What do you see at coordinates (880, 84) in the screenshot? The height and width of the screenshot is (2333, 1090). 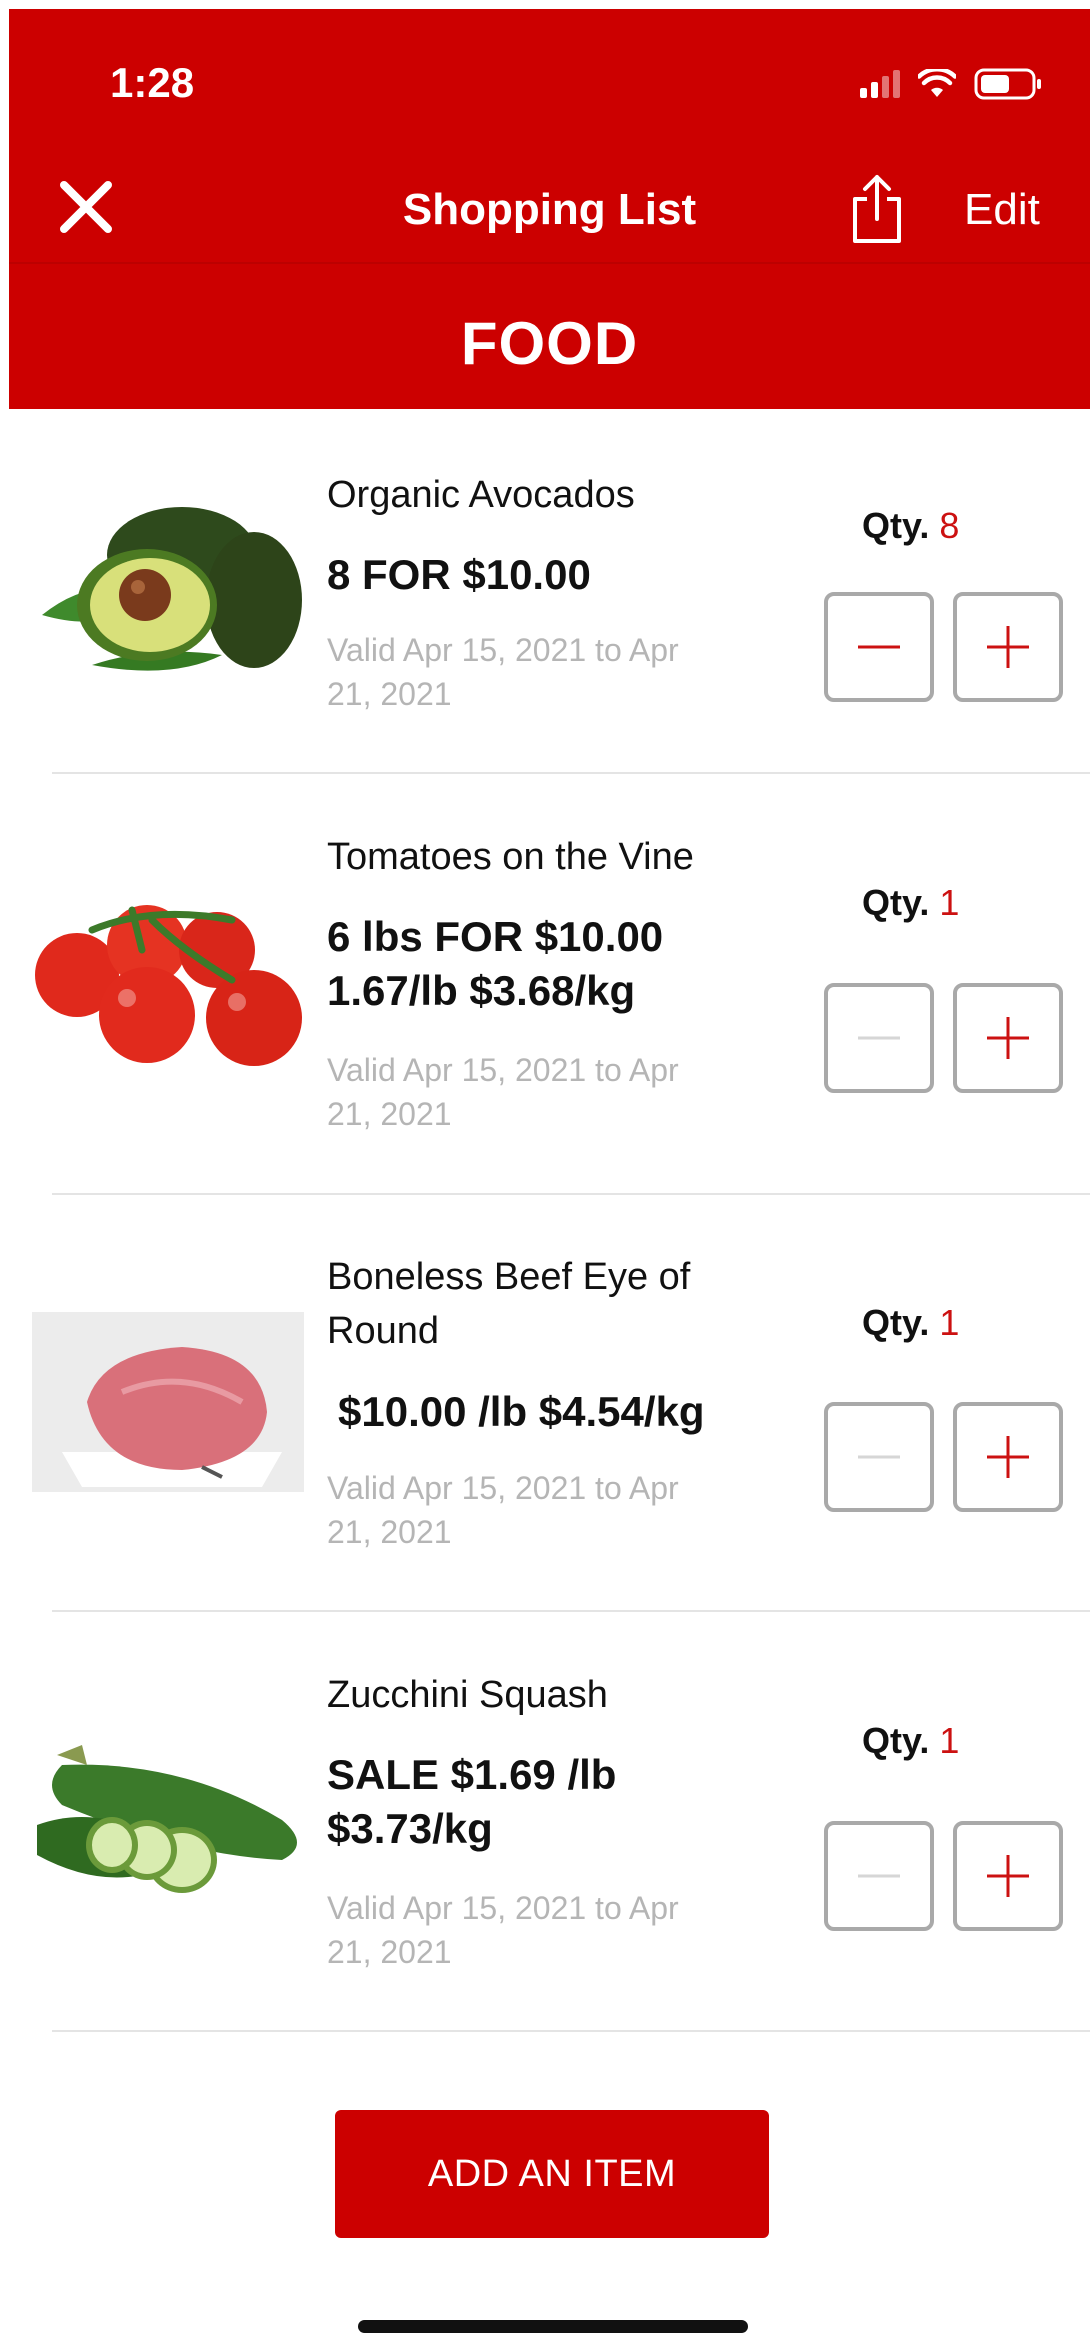 I see `cellular-signal-icon` at bounding box center [880, 84].